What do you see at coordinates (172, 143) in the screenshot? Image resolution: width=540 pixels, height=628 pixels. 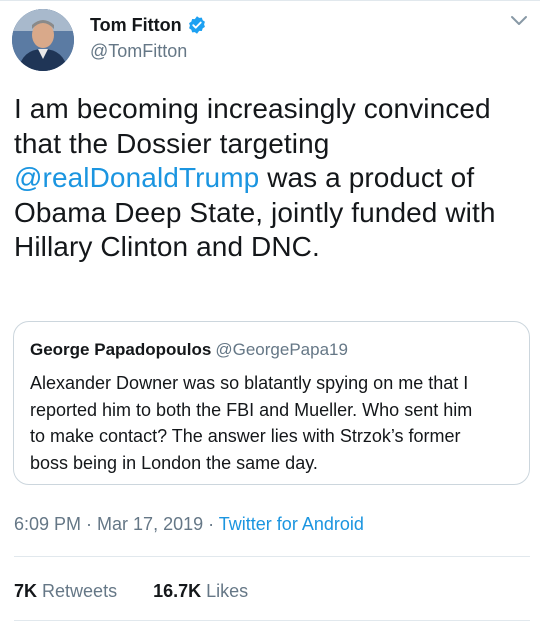 I see `tweet-line: that the Dossier targeting` at bounding box center [172, 143].